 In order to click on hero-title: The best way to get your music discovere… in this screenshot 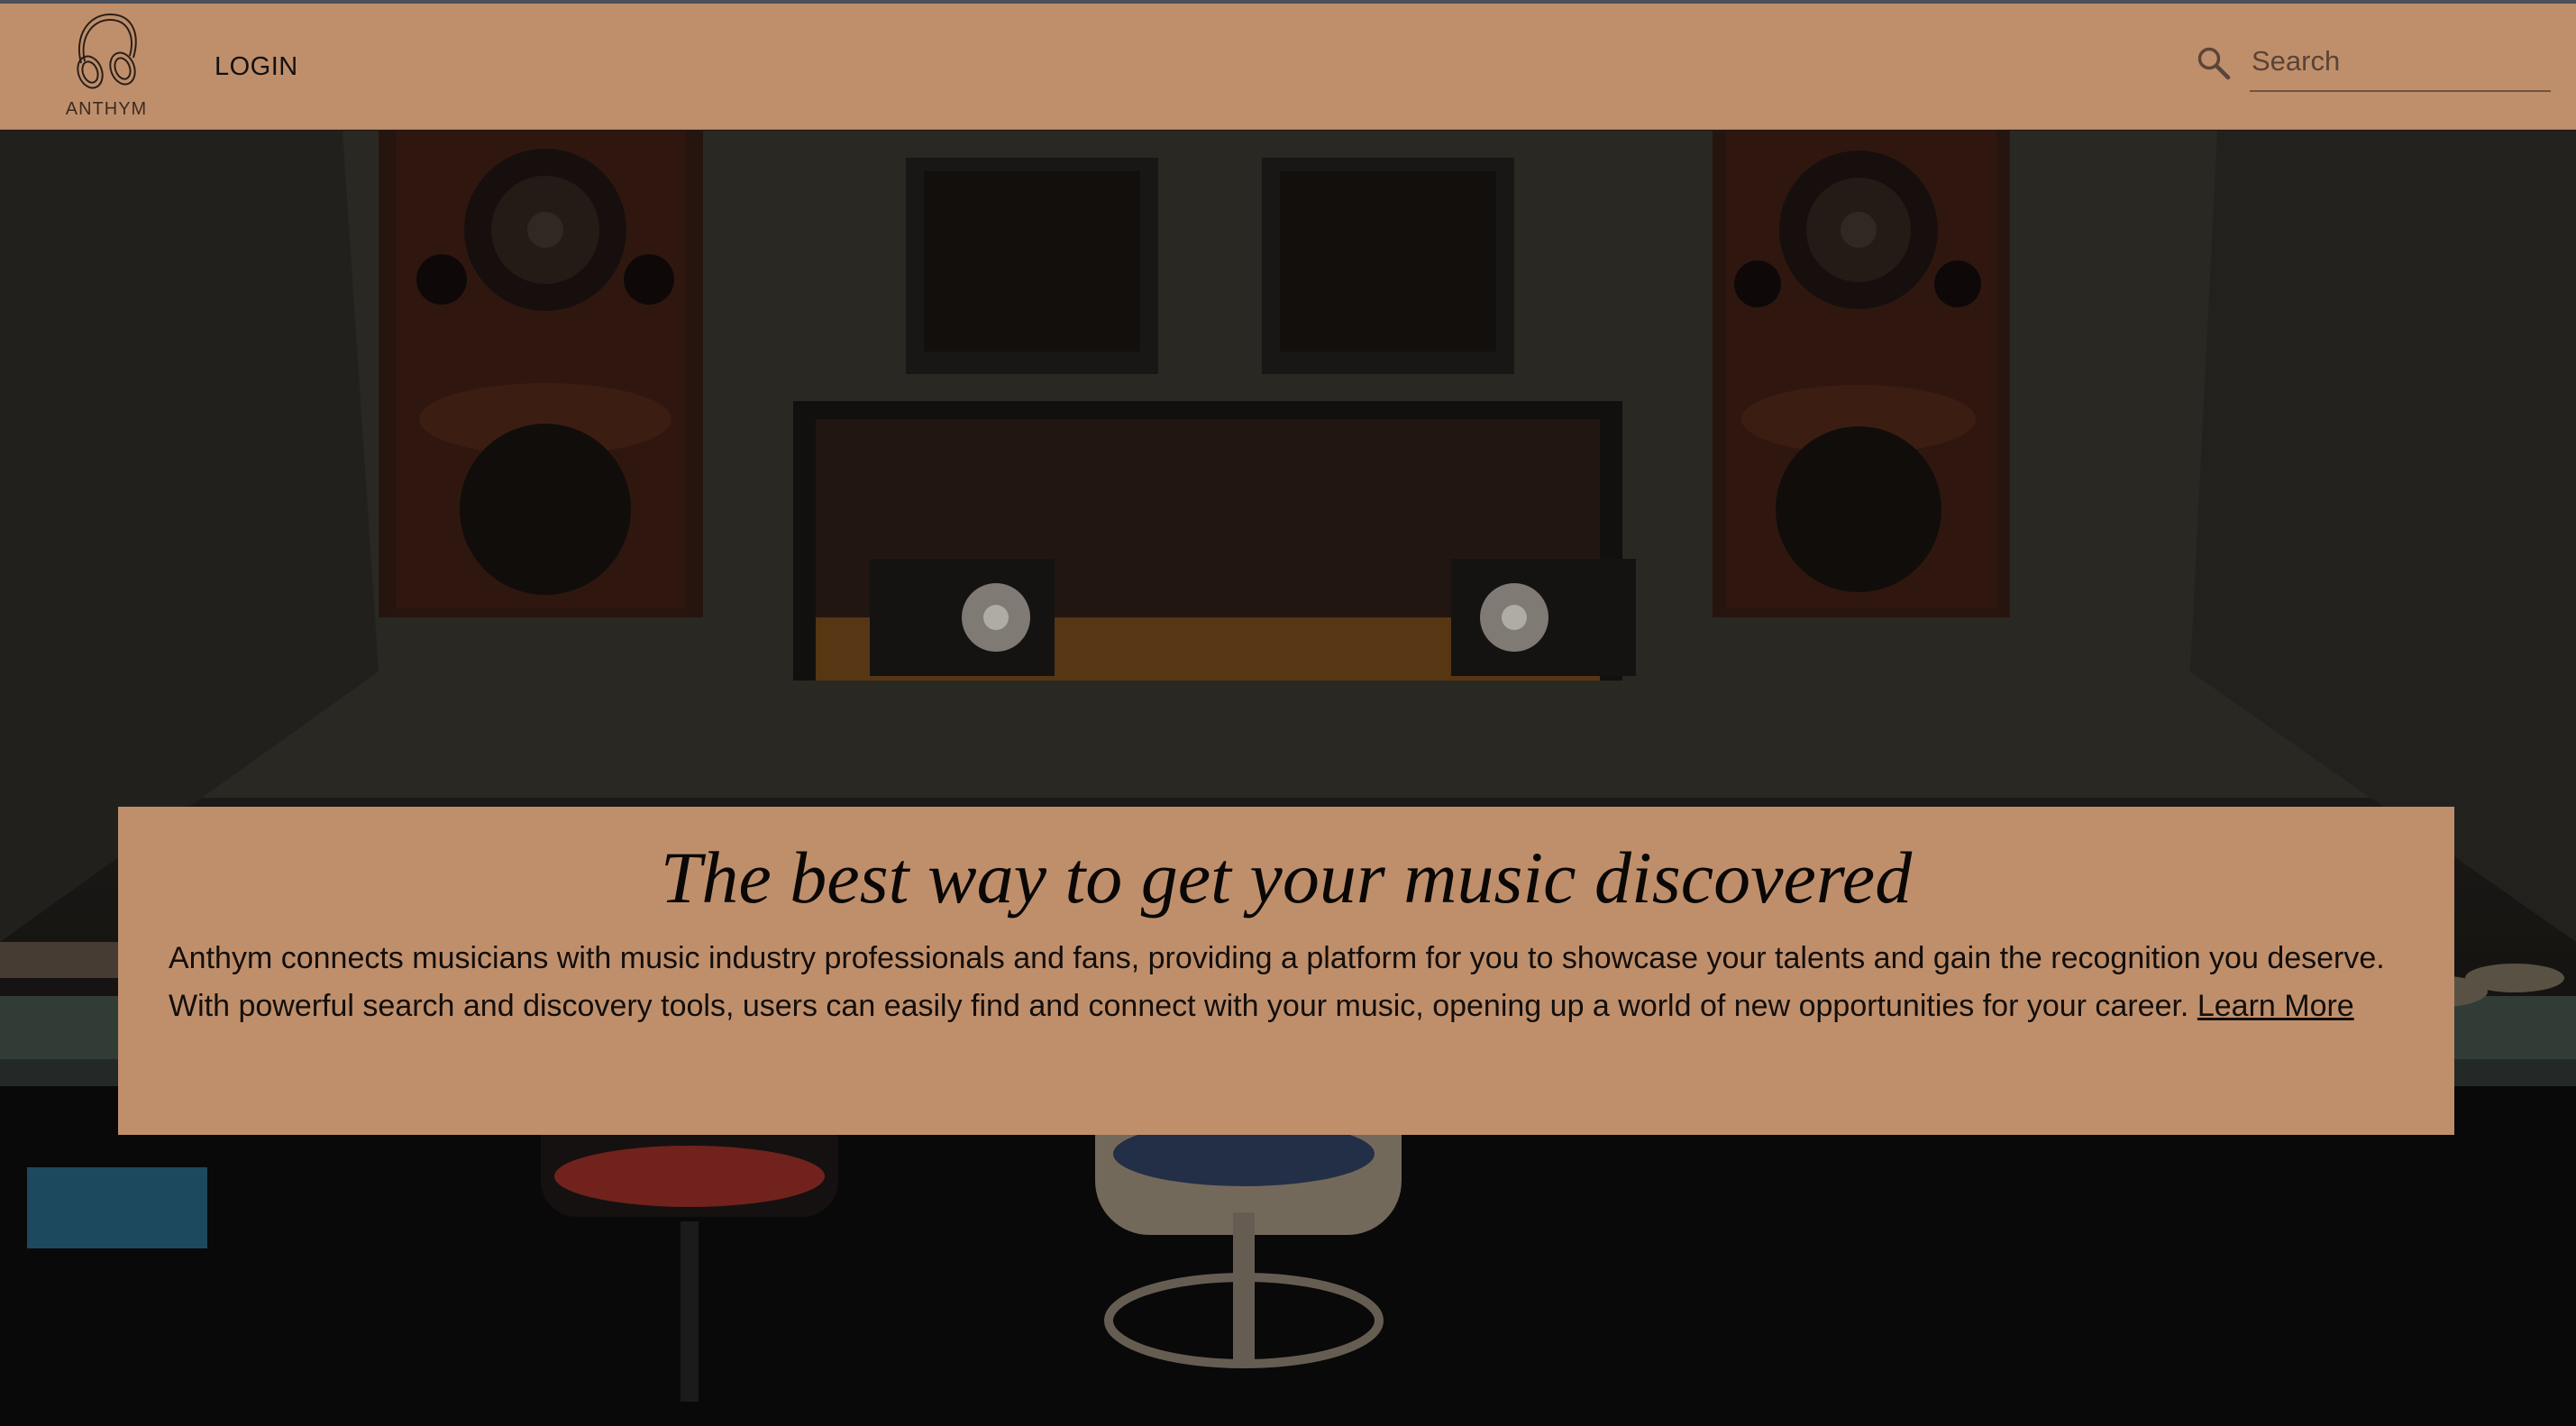, I will do `click(1286, 877)`.